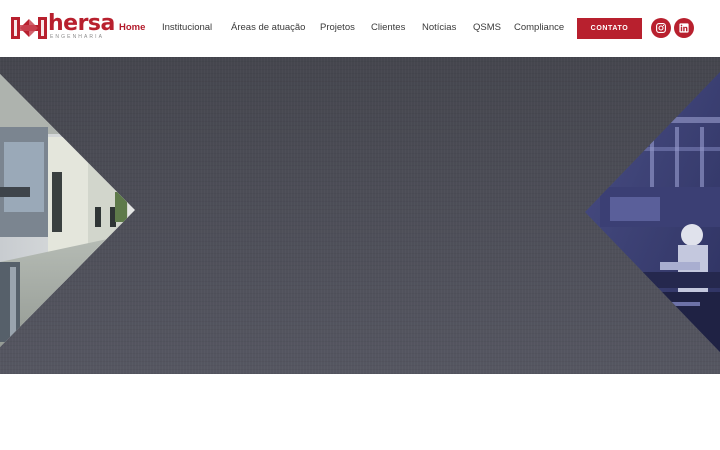 The image size is (720, 450). I want to click on linkedin-icon, so click(684, 28).